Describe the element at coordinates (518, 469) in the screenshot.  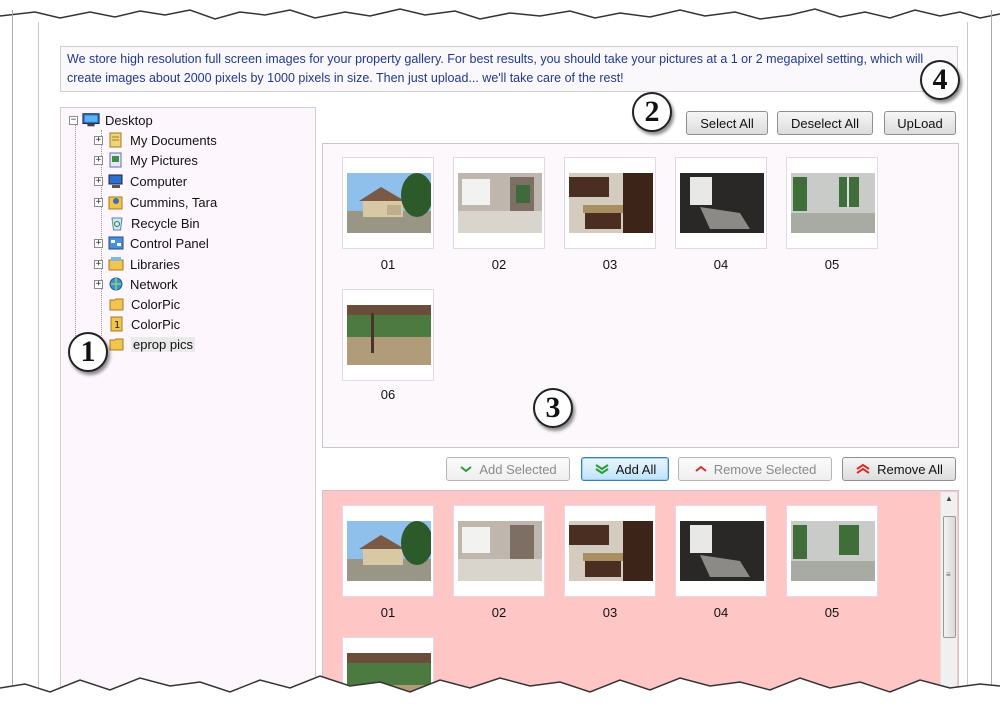
I see `add-selected-label: Add Selected` at that location.